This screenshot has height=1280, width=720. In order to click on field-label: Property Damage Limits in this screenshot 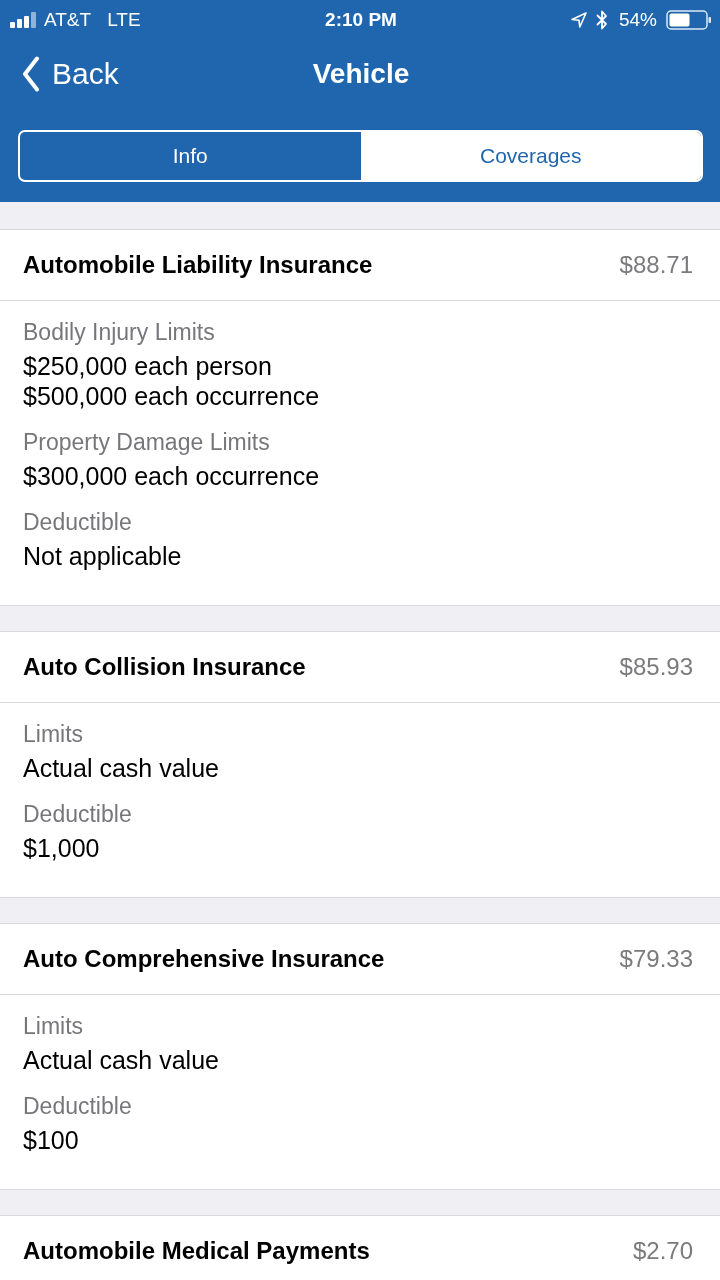, I will do `click(147, 442)`.